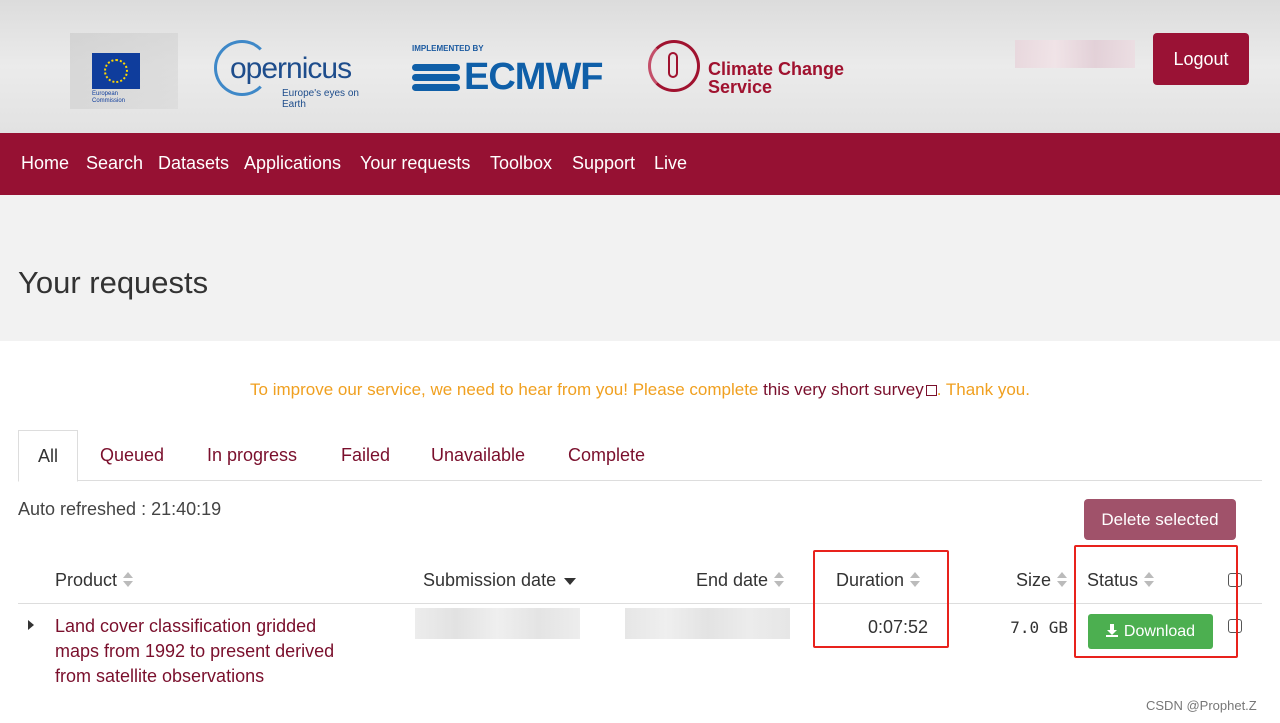 Image resolution: width=1280 pixels, height=723 pixels. I want to click on tab-queued: Queued, so click(132, 455).